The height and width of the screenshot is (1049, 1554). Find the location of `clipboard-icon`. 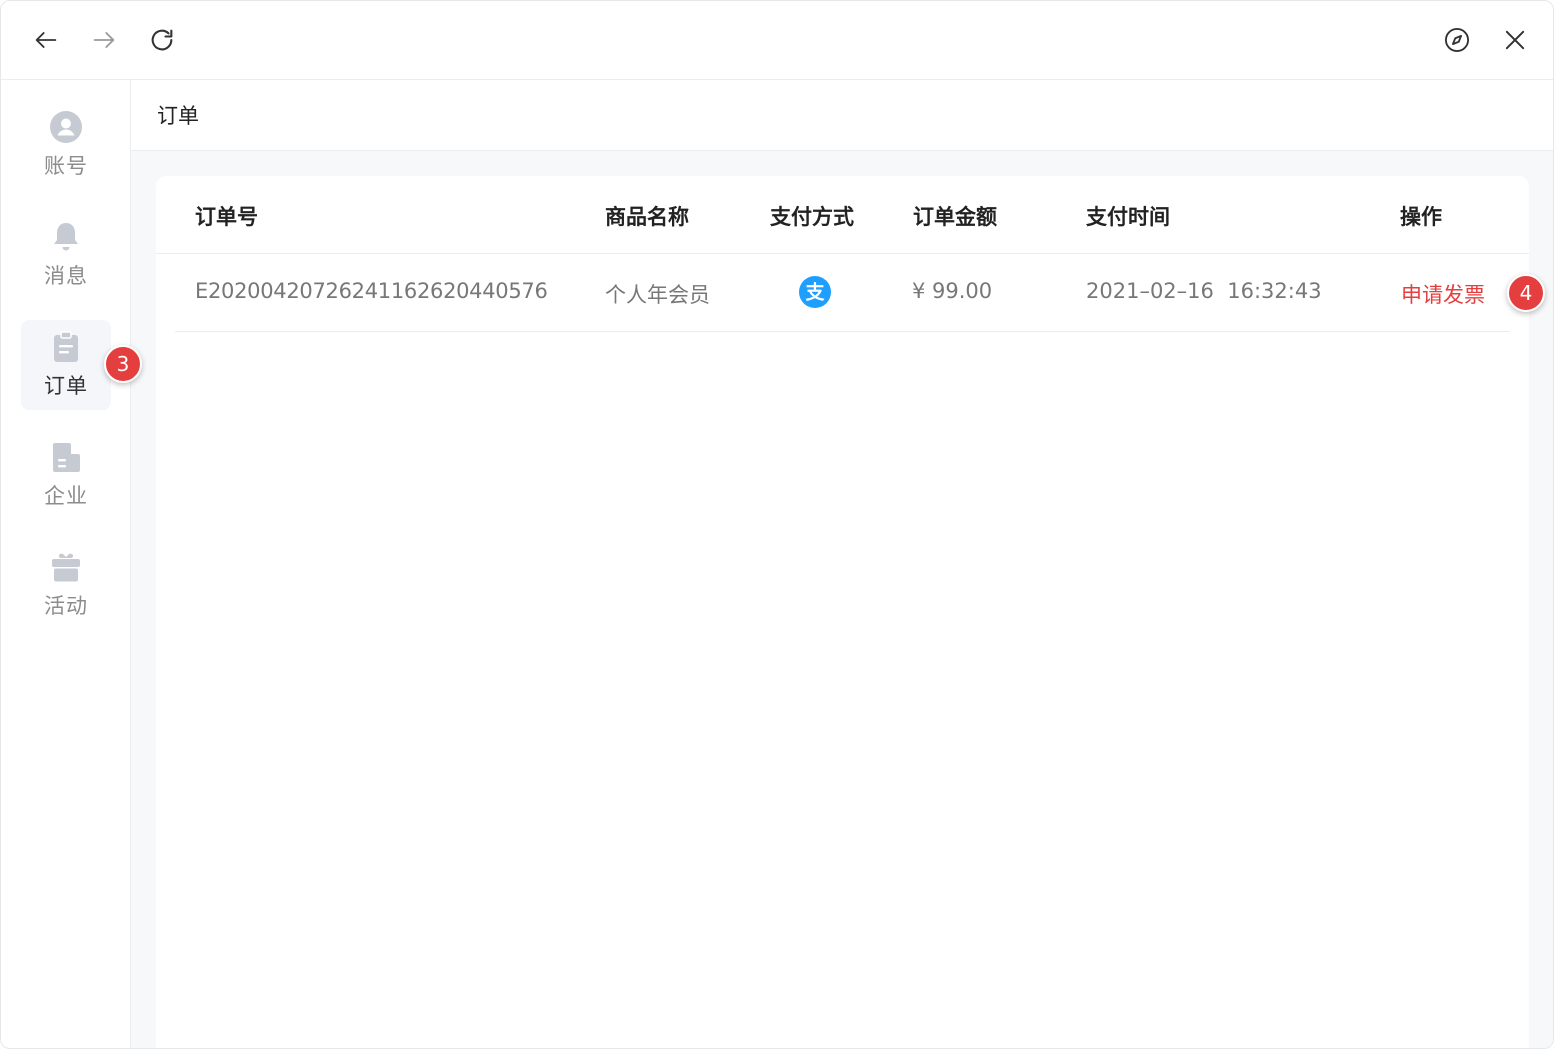

clipboard-icon is located at coordinates (66, 346).